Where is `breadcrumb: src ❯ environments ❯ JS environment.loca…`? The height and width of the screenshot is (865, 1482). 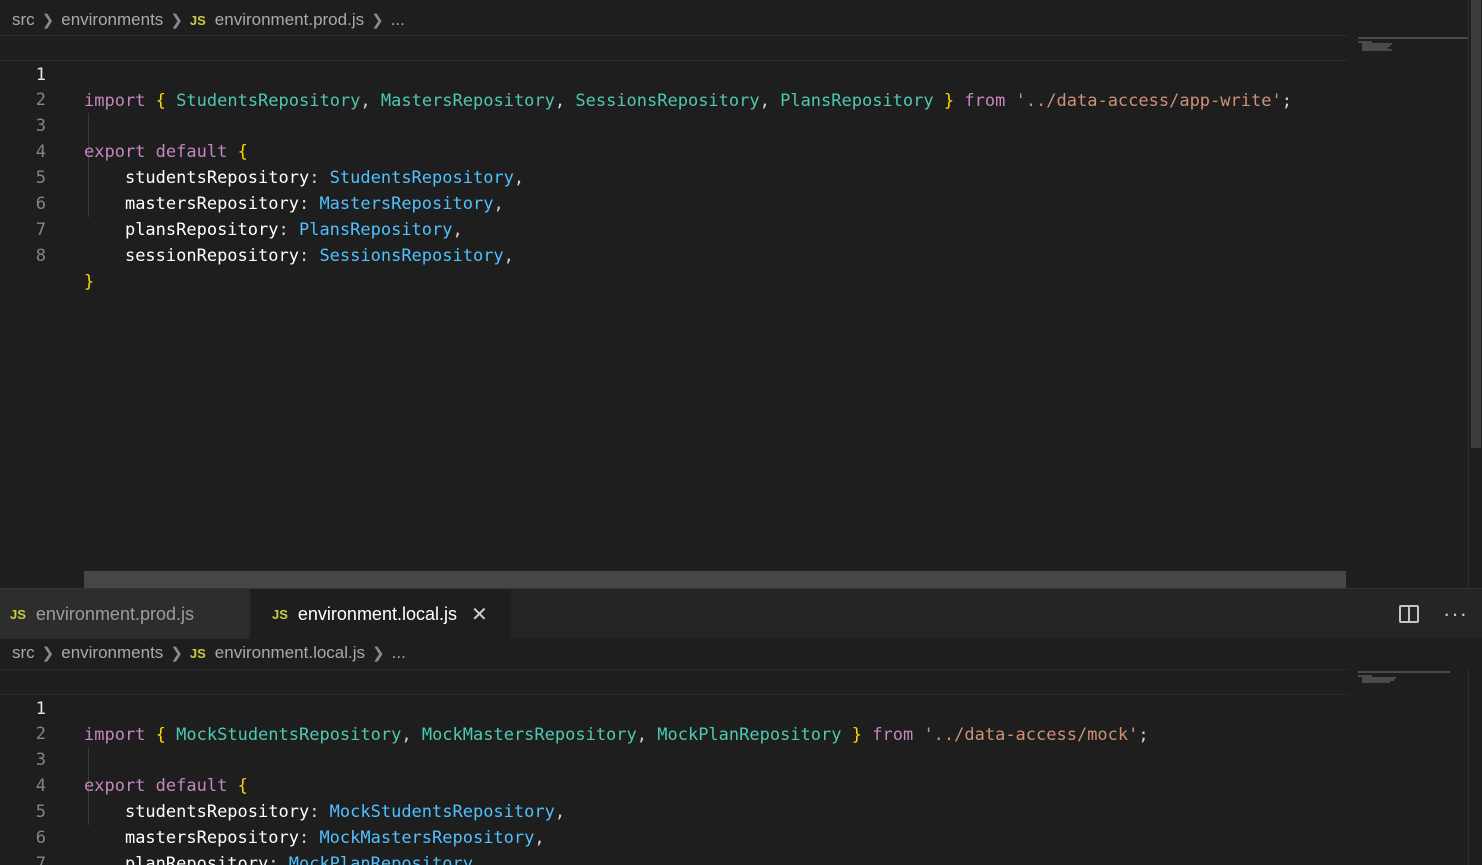 breadcrumb: src ❯ environments ❯ JS environment.loca… is located at coordinates (203, 653).